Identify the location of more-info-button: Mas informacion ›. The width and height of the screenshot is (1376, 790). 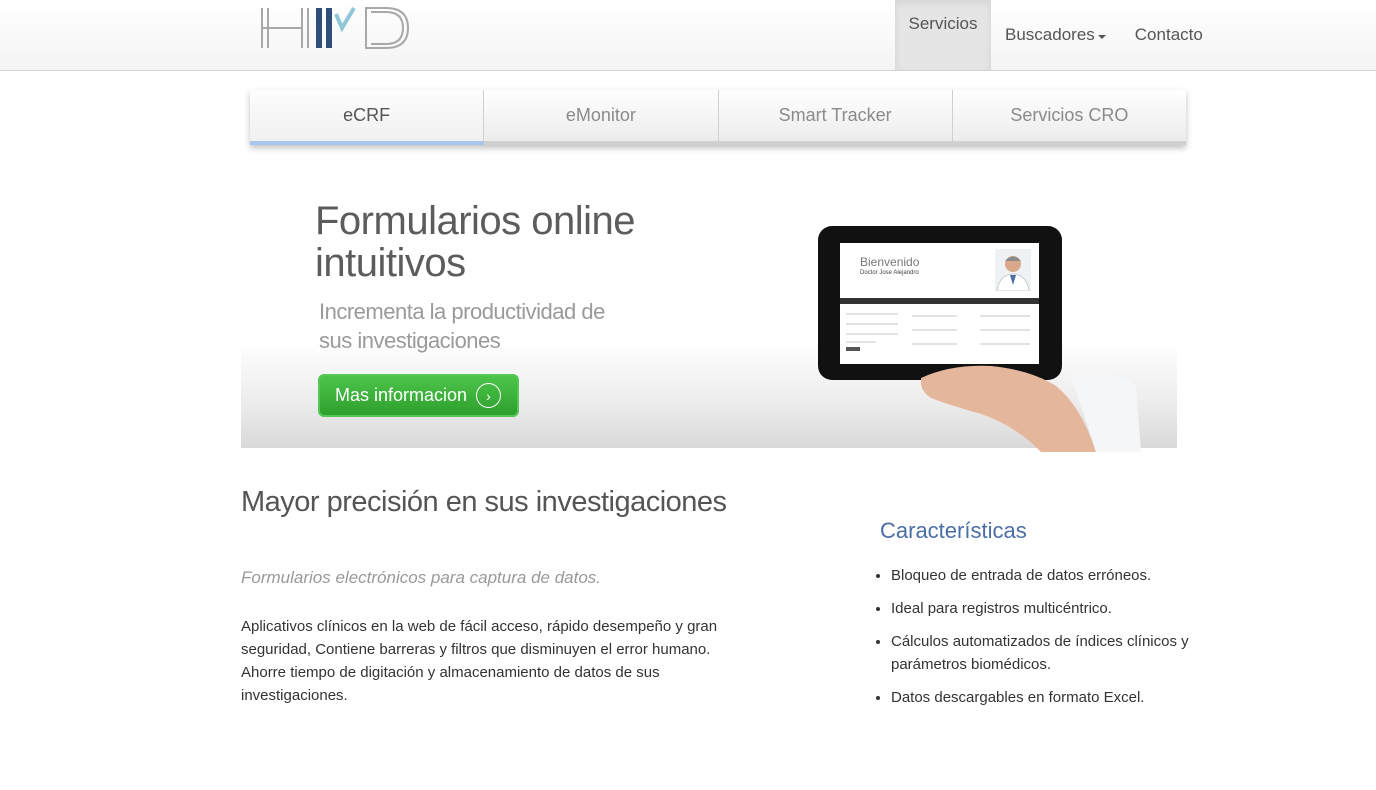
(418, 395).